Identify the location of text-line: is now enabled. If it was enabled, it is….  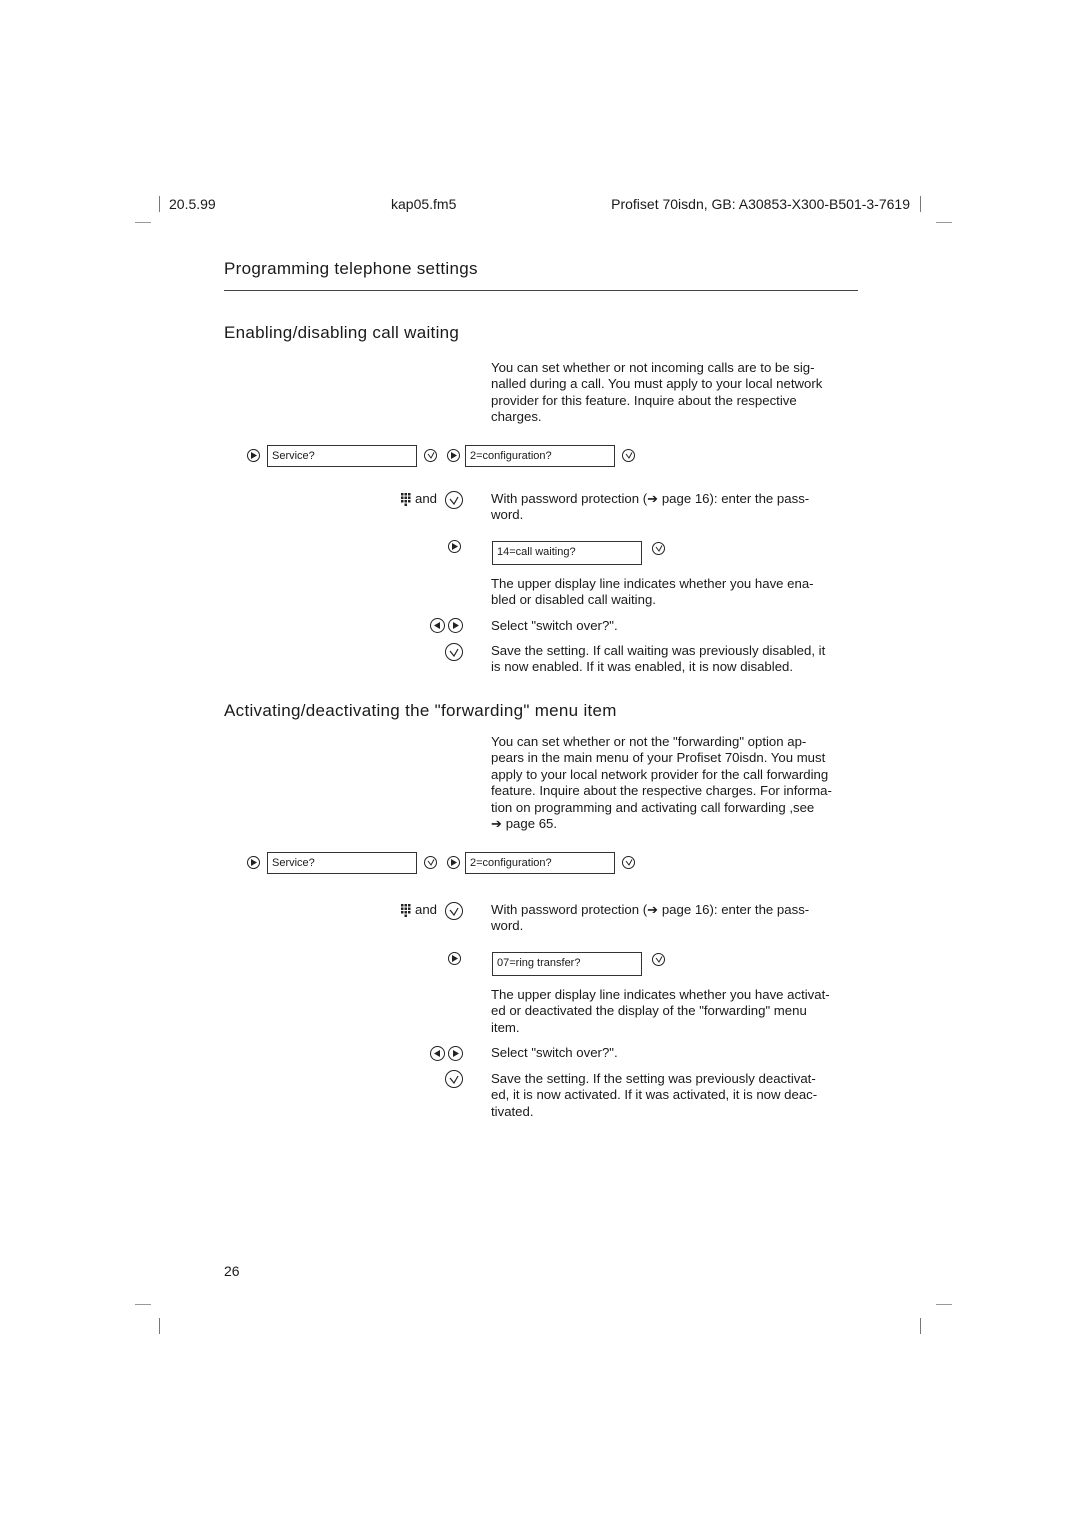
(642, 667).